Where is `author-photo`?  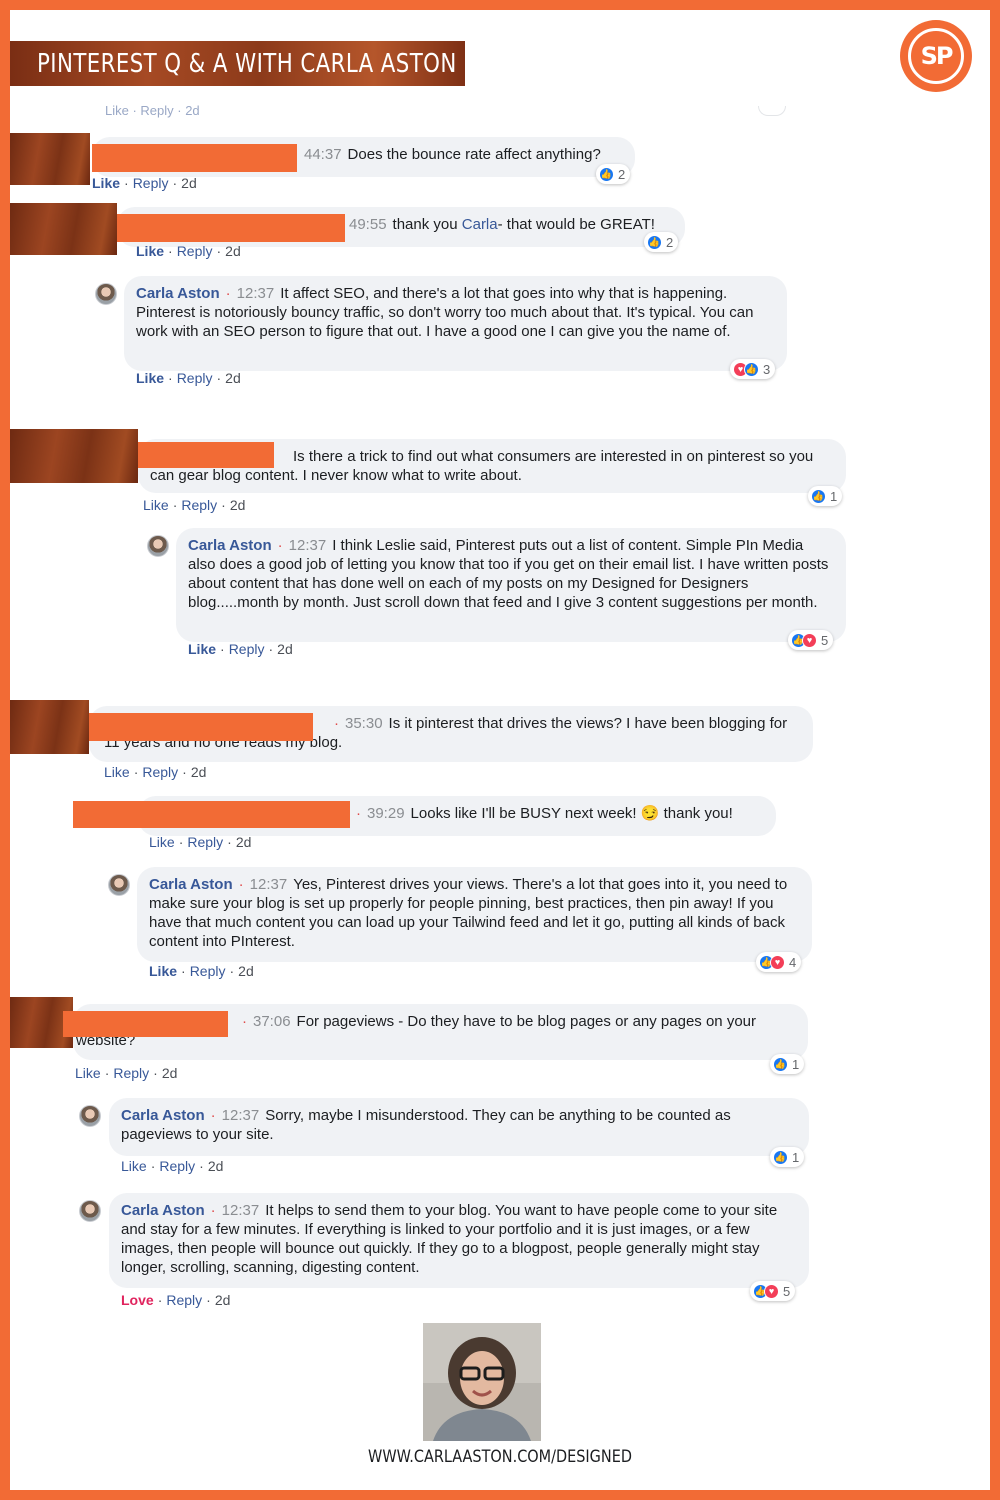 author-photo is located at coordinates (482, 1382).